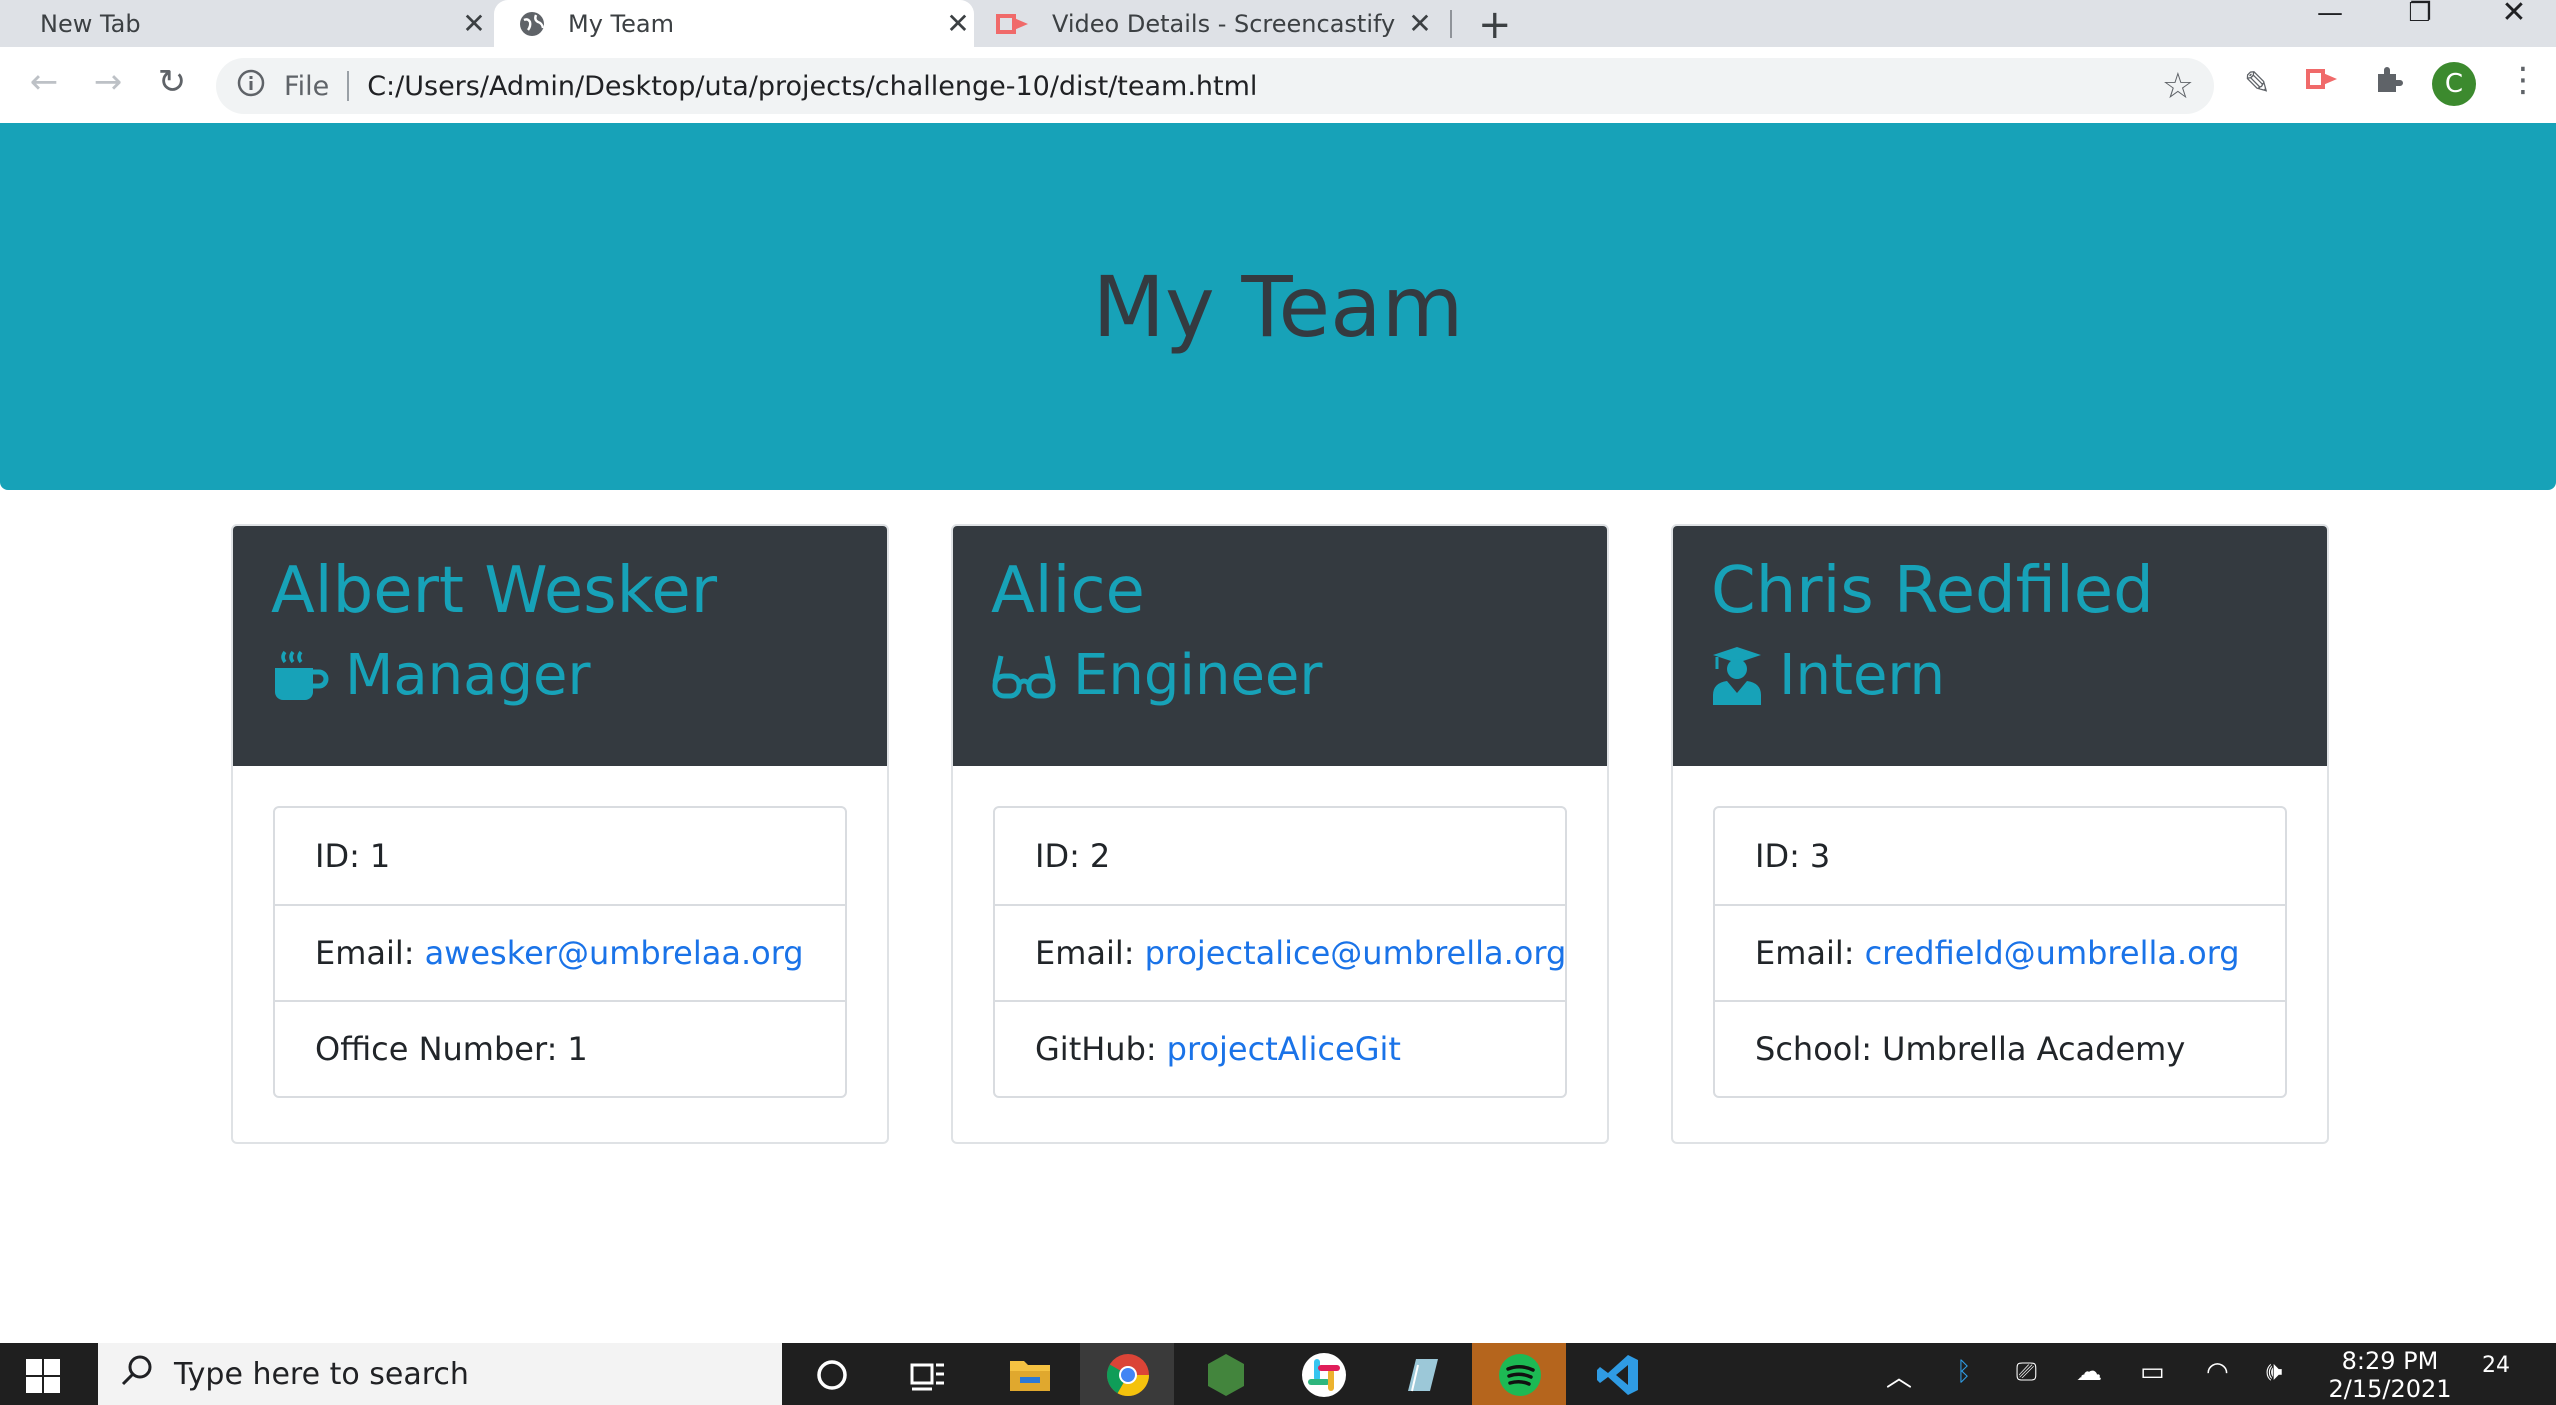  What do you see at coordinates (1224, 23) in the screenshot?
I see `tab-title: Video Details - Screencastify` at bounding box center [1224, 23].